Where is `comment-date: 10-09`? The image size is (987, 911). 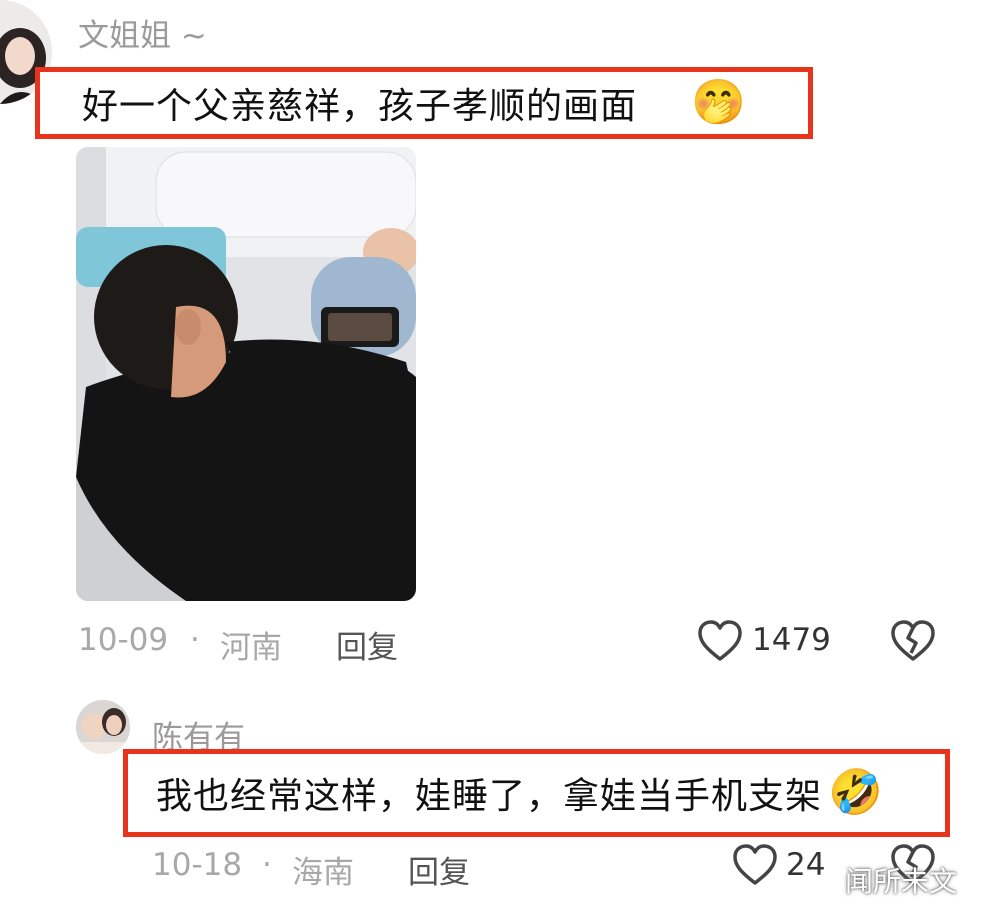 comment-date: 10-09 is located at coordinates (123, 640).